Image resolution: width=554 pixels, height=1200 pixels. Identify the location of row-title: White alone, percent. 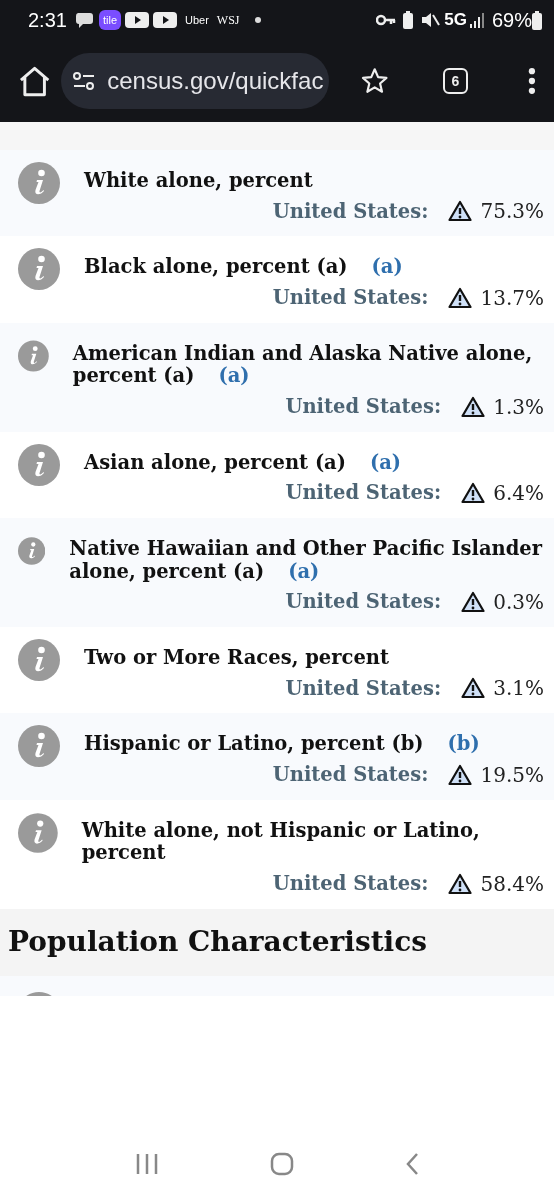
(199, 180).